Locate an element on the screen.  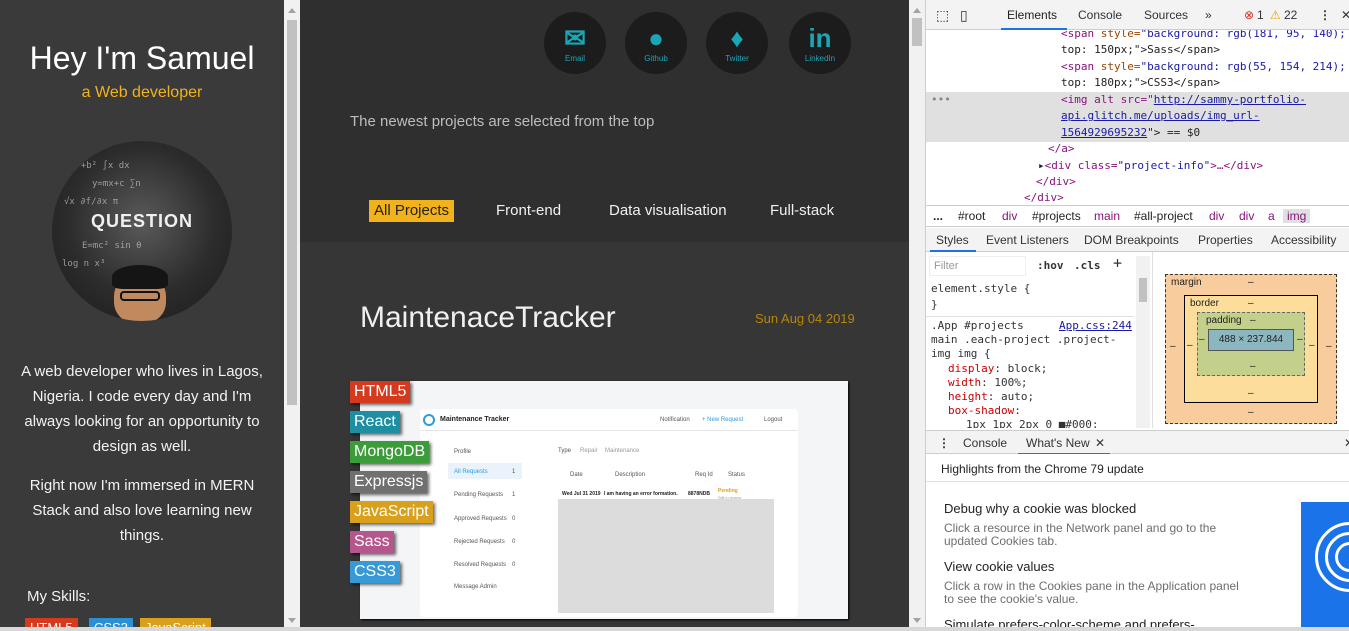
tech-tag: React is located at coordinates (375, 422).